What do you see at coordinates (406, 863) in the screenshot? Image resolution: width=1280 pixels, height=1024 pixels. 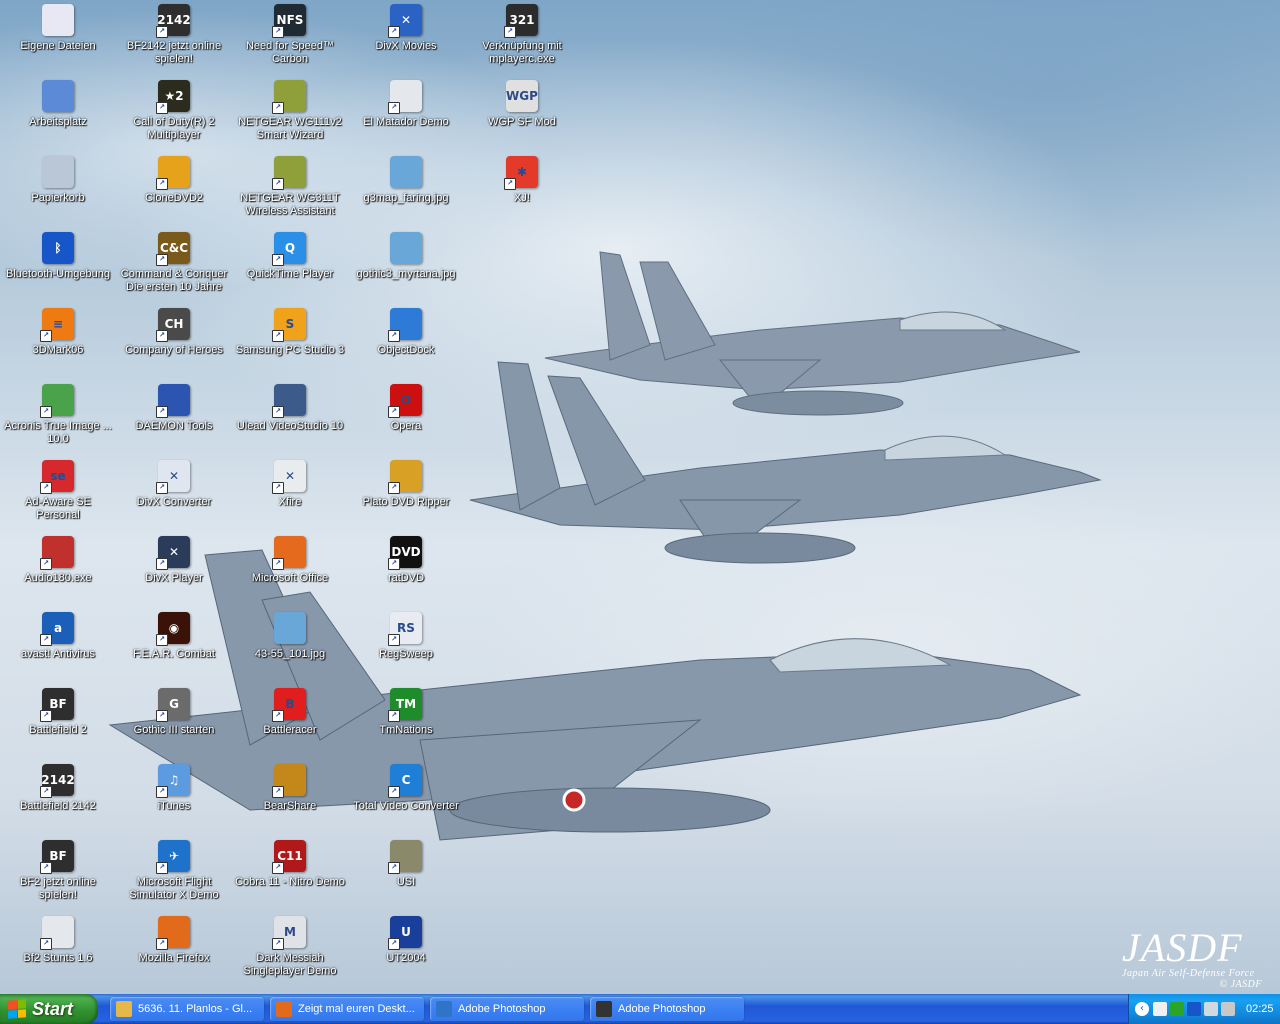 I see `desktop-icon: ↗ USI` at bounding box center [406, 863].